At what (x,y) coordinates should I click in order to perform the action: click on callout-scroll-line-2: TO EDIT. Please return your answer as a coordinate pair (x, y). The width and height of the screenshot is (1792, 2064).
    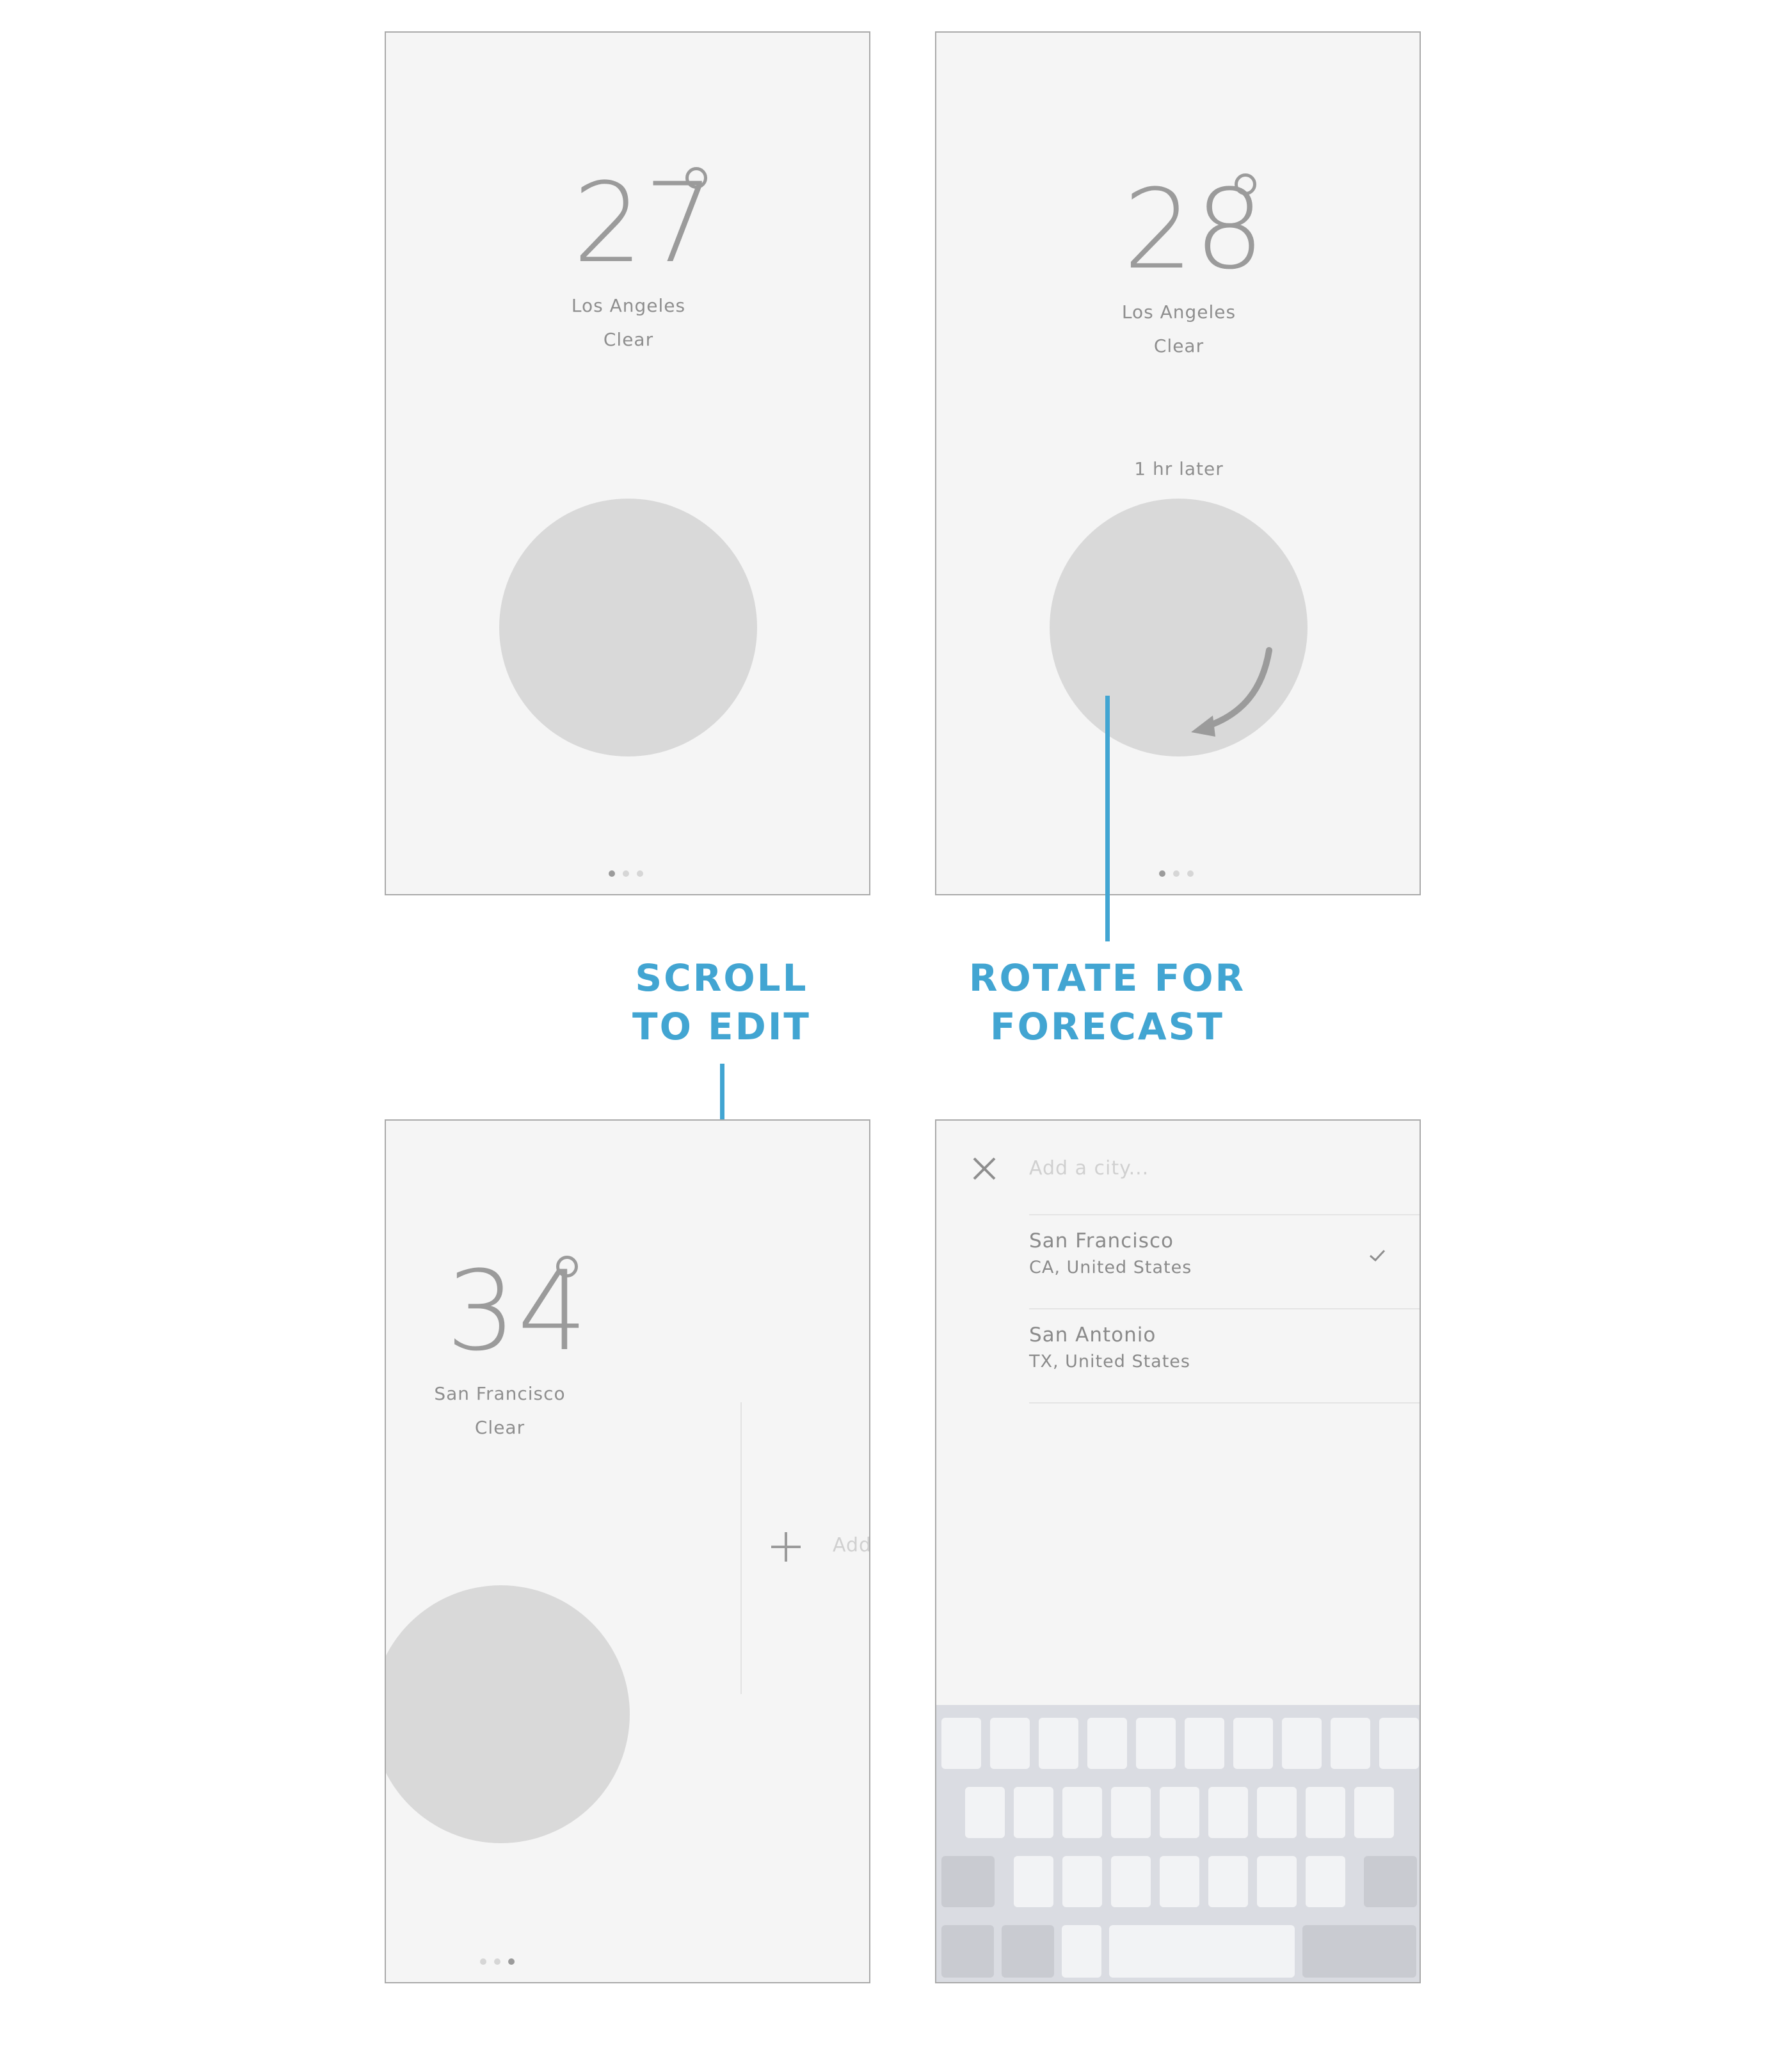
    Looking at the image, I should click on (721, 1026).